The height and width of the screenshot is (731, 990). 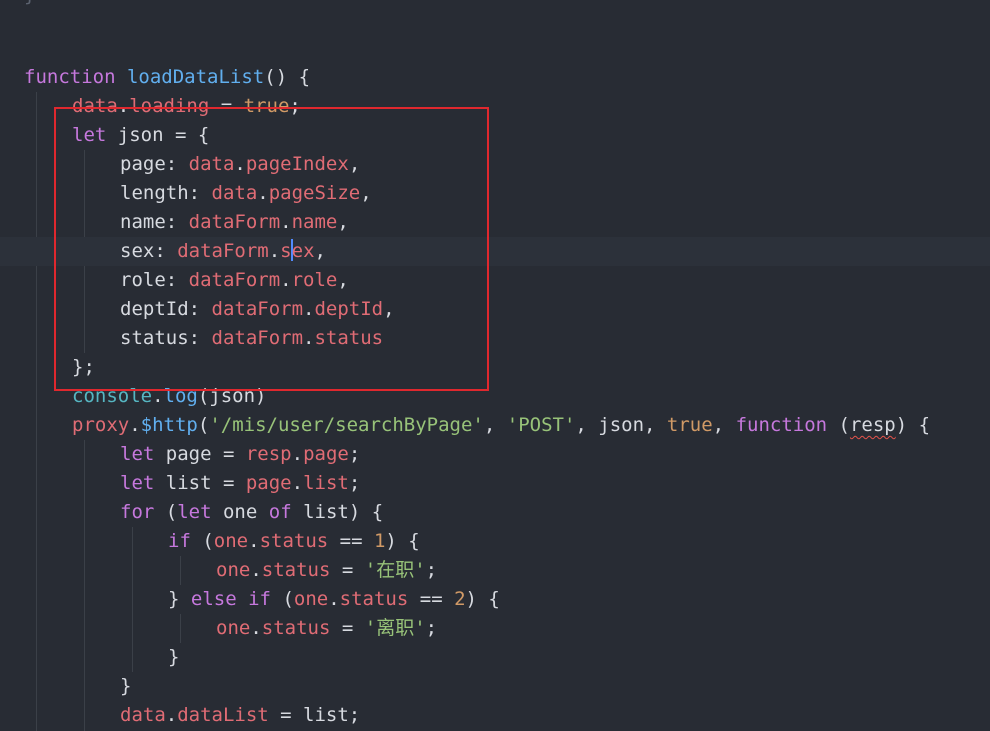 What do you see at coordinates (351, 541) in the screenshot?
I see `code-token: ==` at bounding box center [351, 541].